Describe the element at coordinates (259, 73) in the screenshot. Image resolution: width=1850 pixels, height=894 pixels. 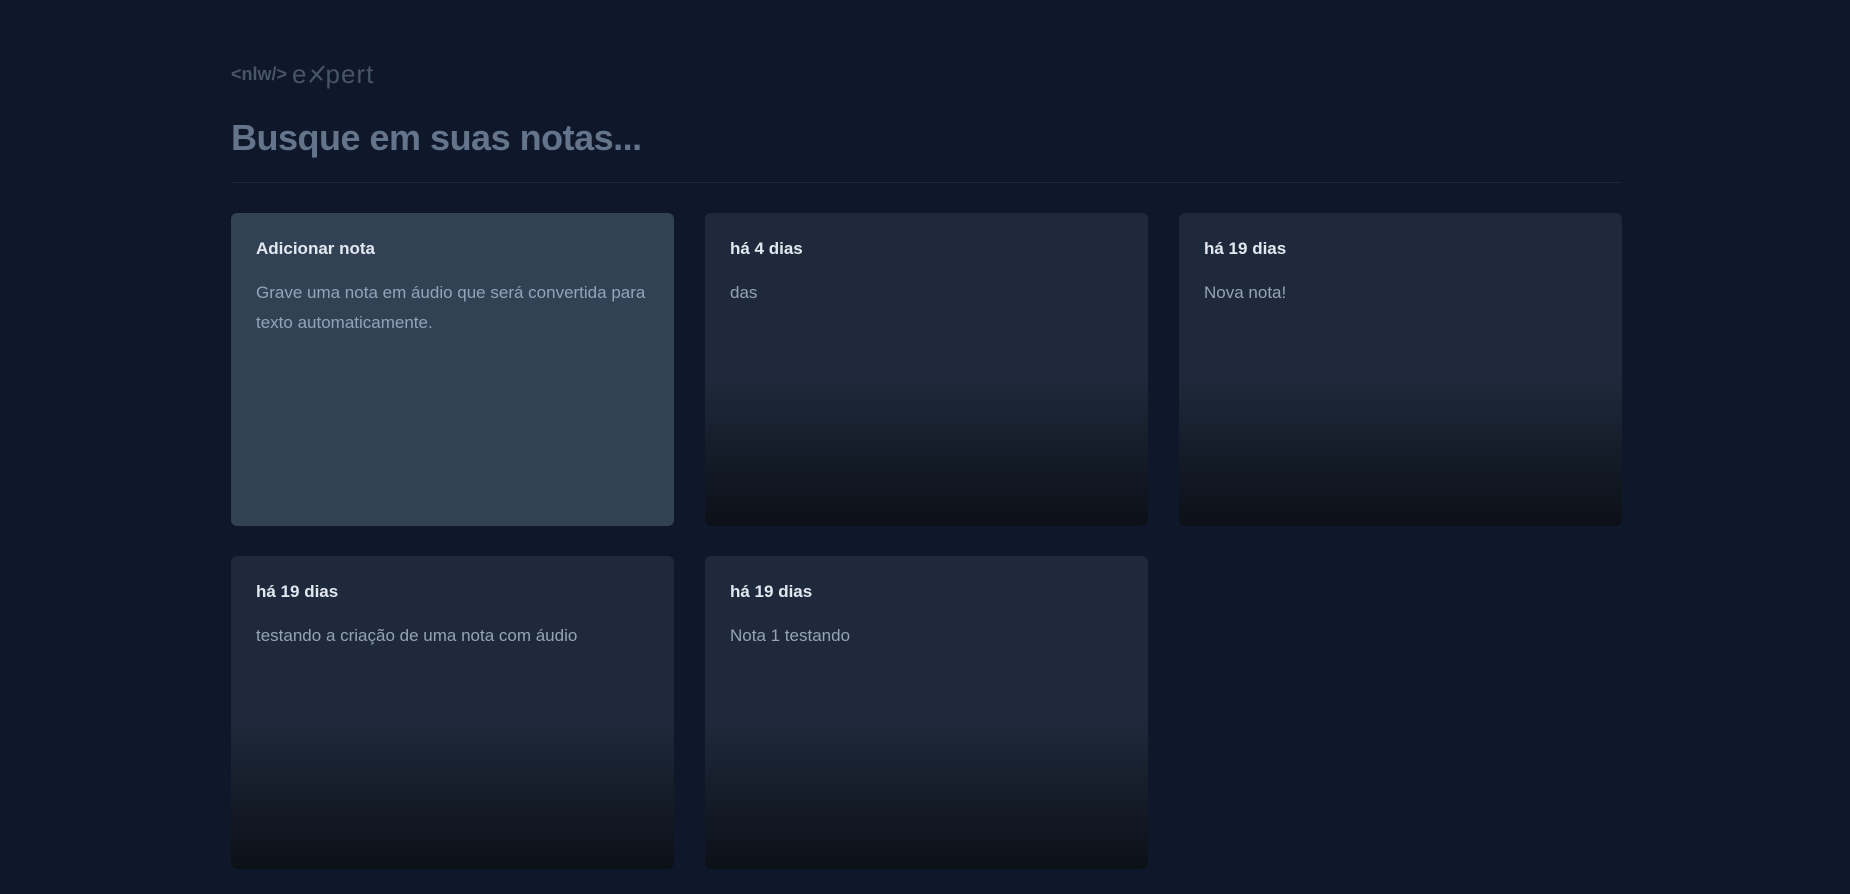
I see `logo-tag-text: <nlw/>` at that location.